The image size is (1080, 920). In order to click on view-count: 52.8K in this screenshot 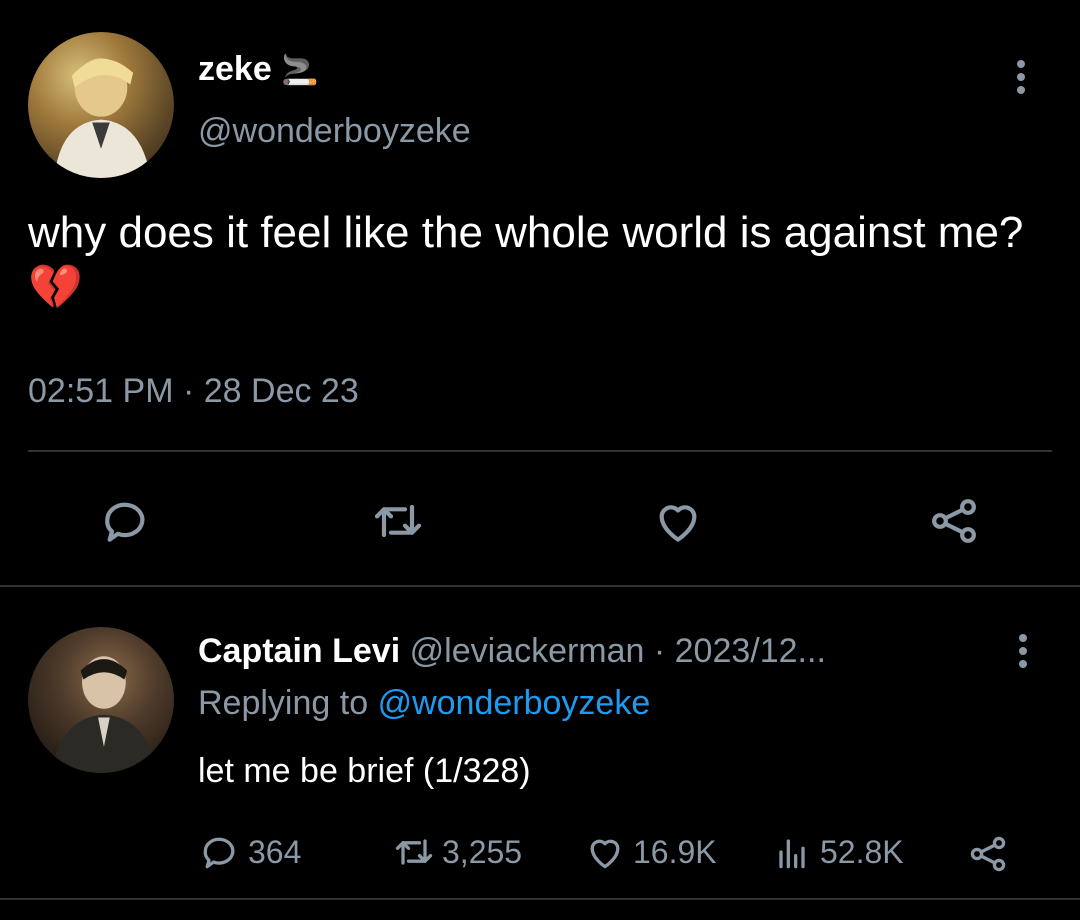, I will do `click(837, 852)`.